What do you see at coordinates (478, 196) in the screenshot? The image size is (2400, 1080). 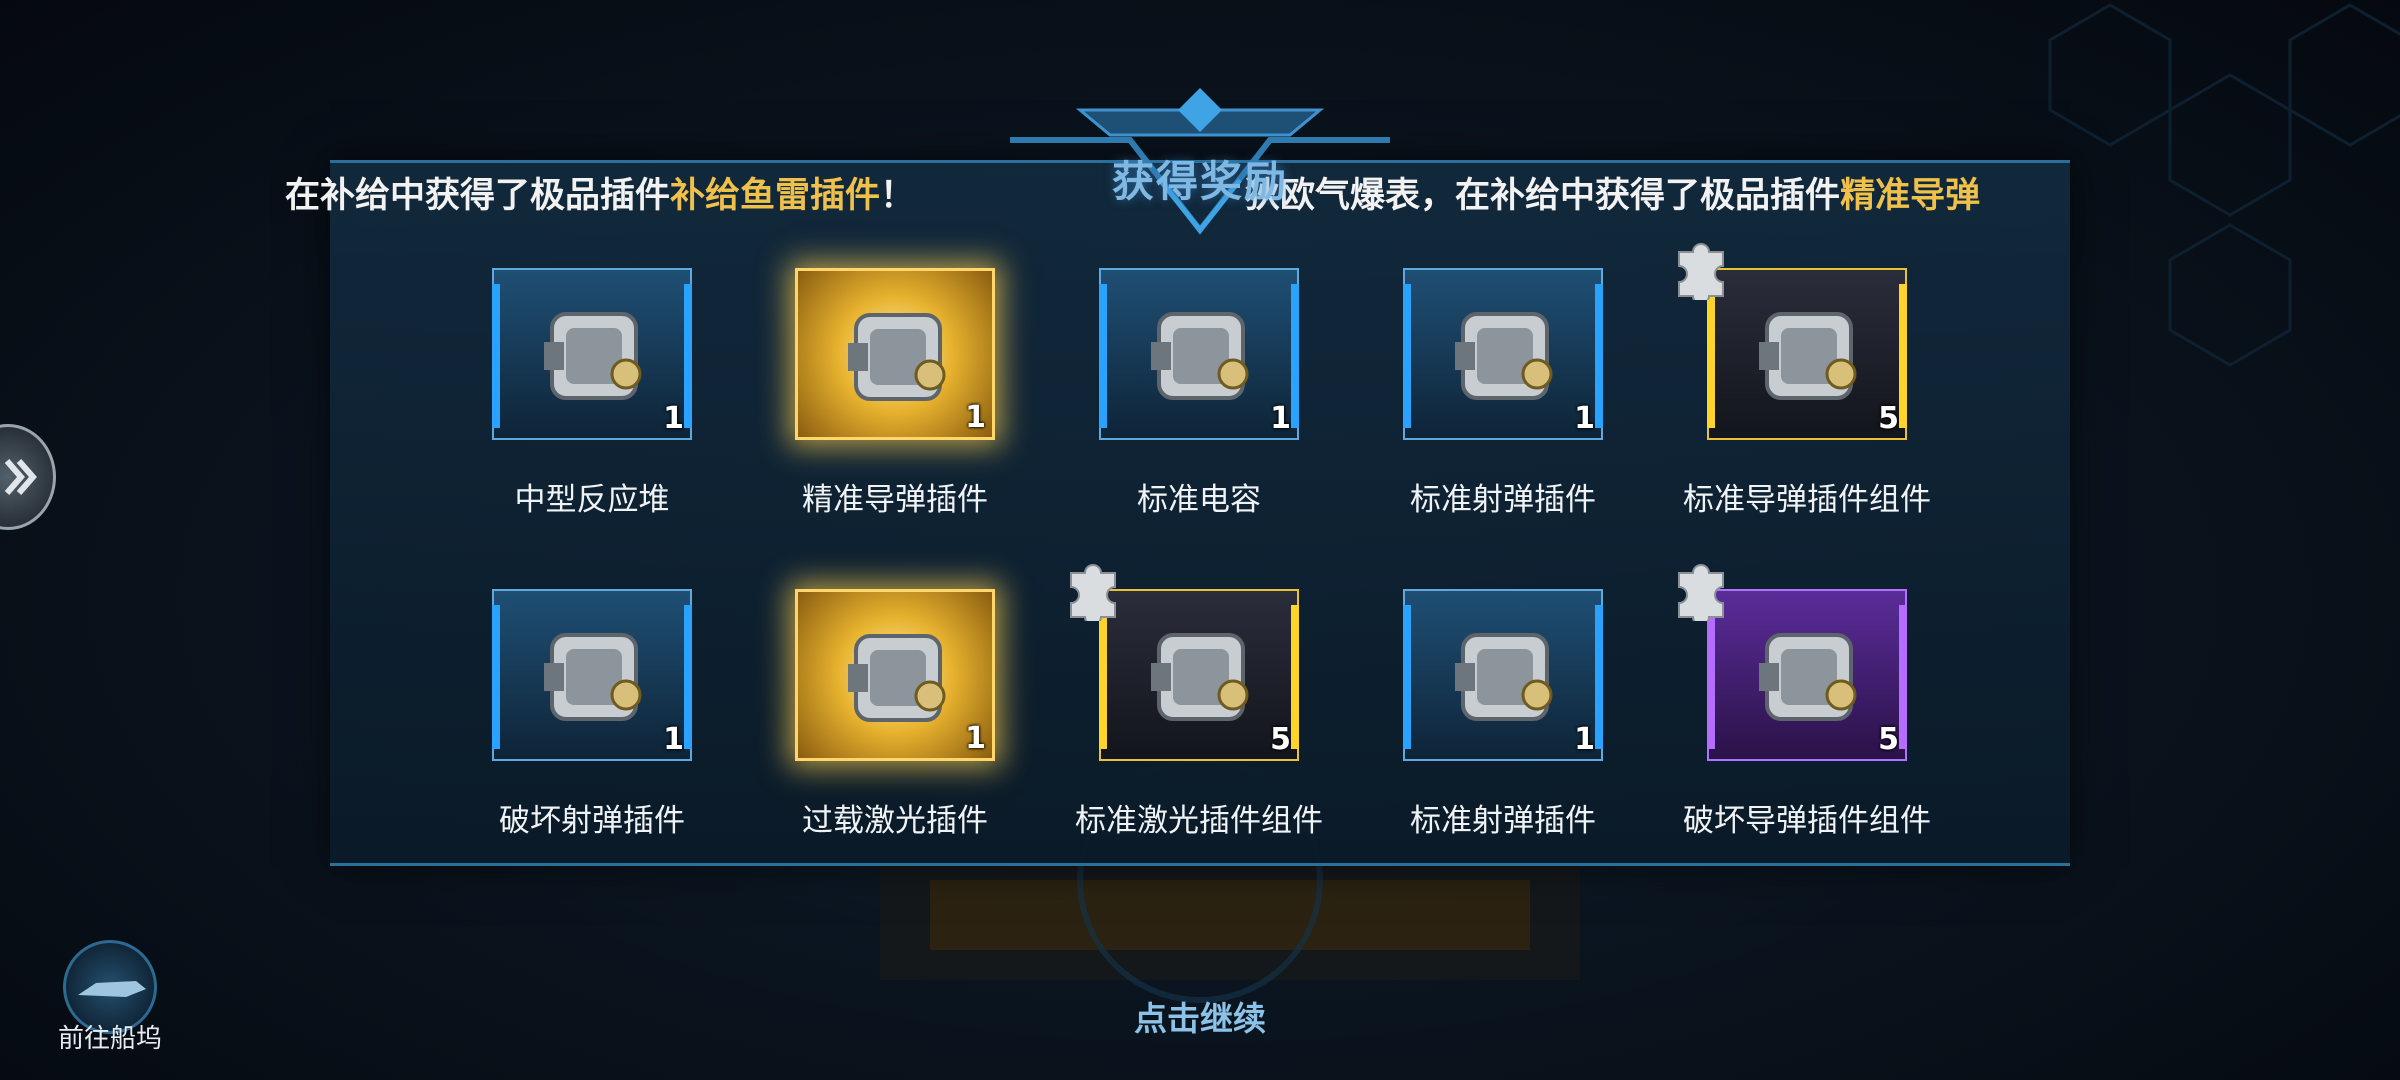 I see `ticker-left-prefix: 在补给中获得了极品插件` at bounding box center [478, 196].